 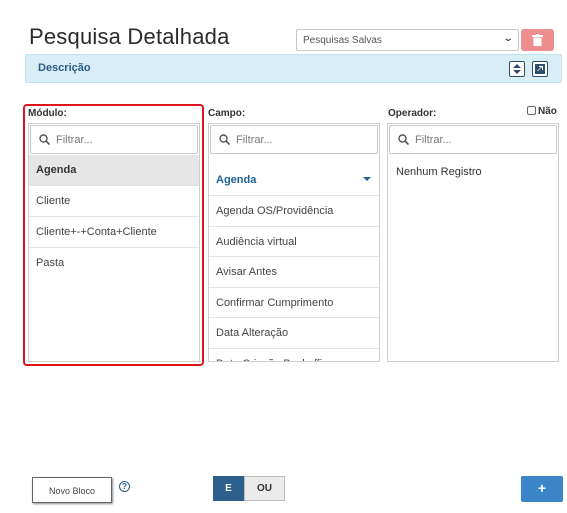 I want to click on help-icon: ?, so click(x=124, y=486).